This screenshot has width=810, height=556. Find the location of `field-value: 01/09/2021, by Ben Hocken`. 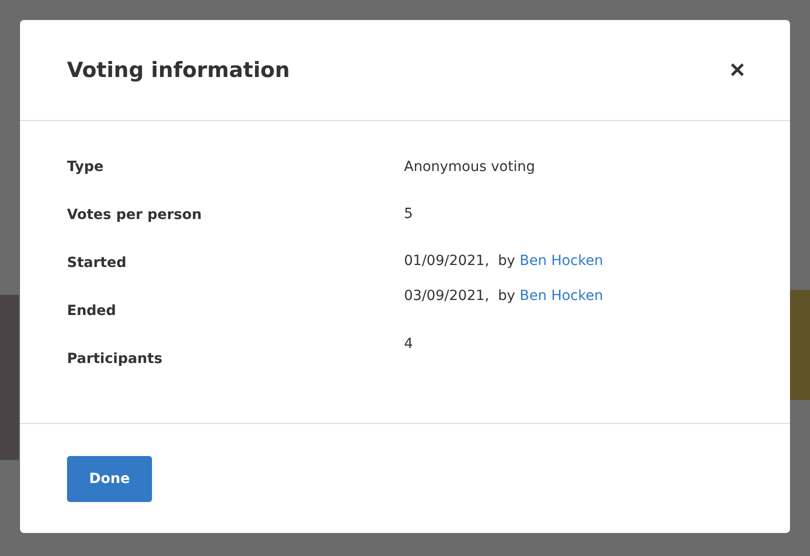

field-value: 01/09/2021, by Ben Hocken is located at coordinates (504, 261).